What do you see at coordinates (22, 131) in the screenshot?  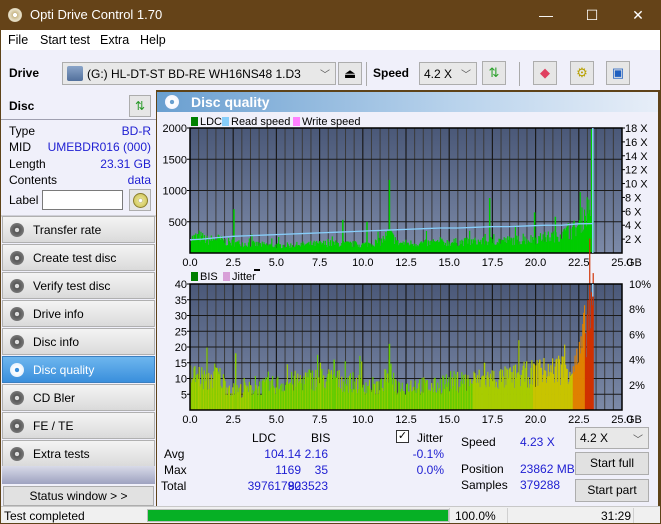 I see `disc-type-label: Type` at bounding box center [22, 131].